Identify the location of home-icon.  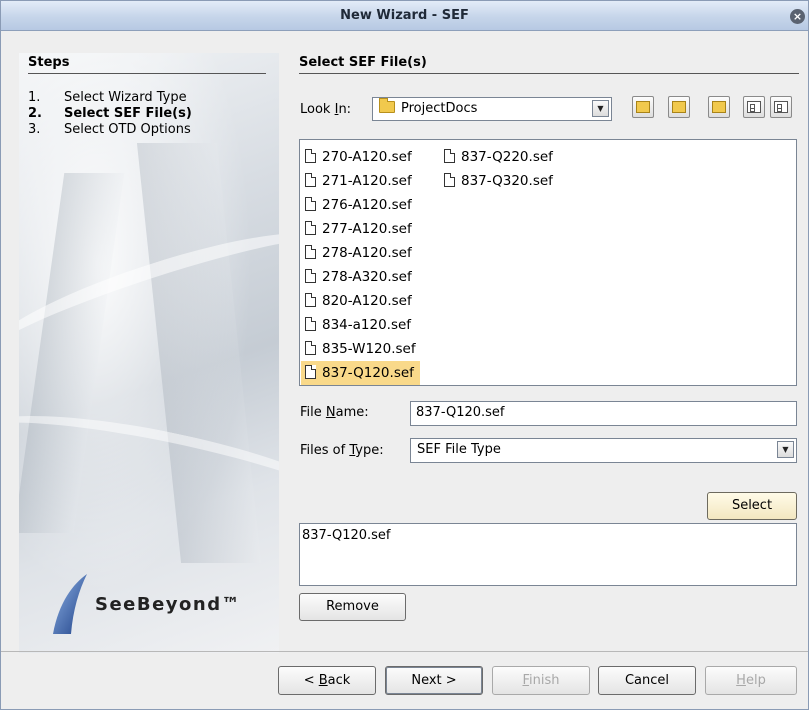
(679, 107).